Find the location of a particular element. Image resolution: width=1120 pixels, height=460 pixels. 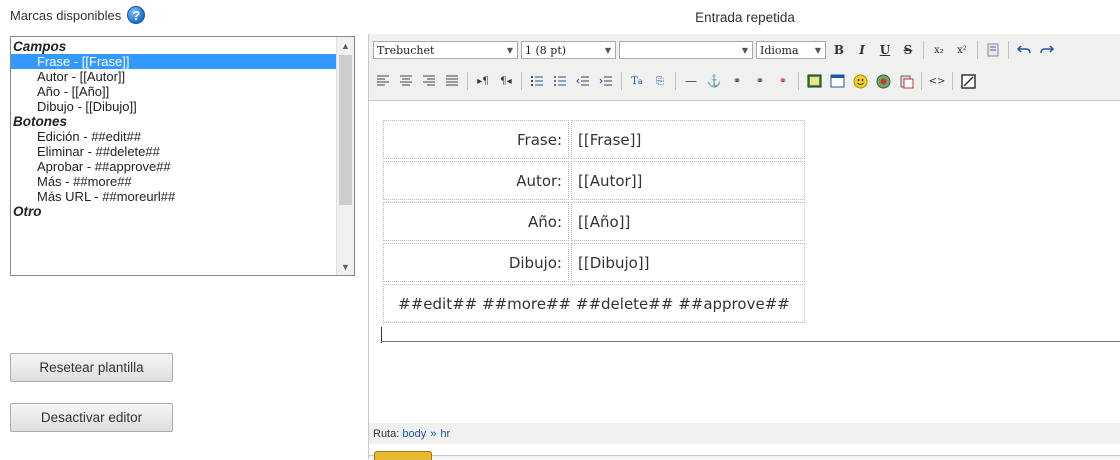

text-color-icon: Ta is located at coordinates (637, 81).